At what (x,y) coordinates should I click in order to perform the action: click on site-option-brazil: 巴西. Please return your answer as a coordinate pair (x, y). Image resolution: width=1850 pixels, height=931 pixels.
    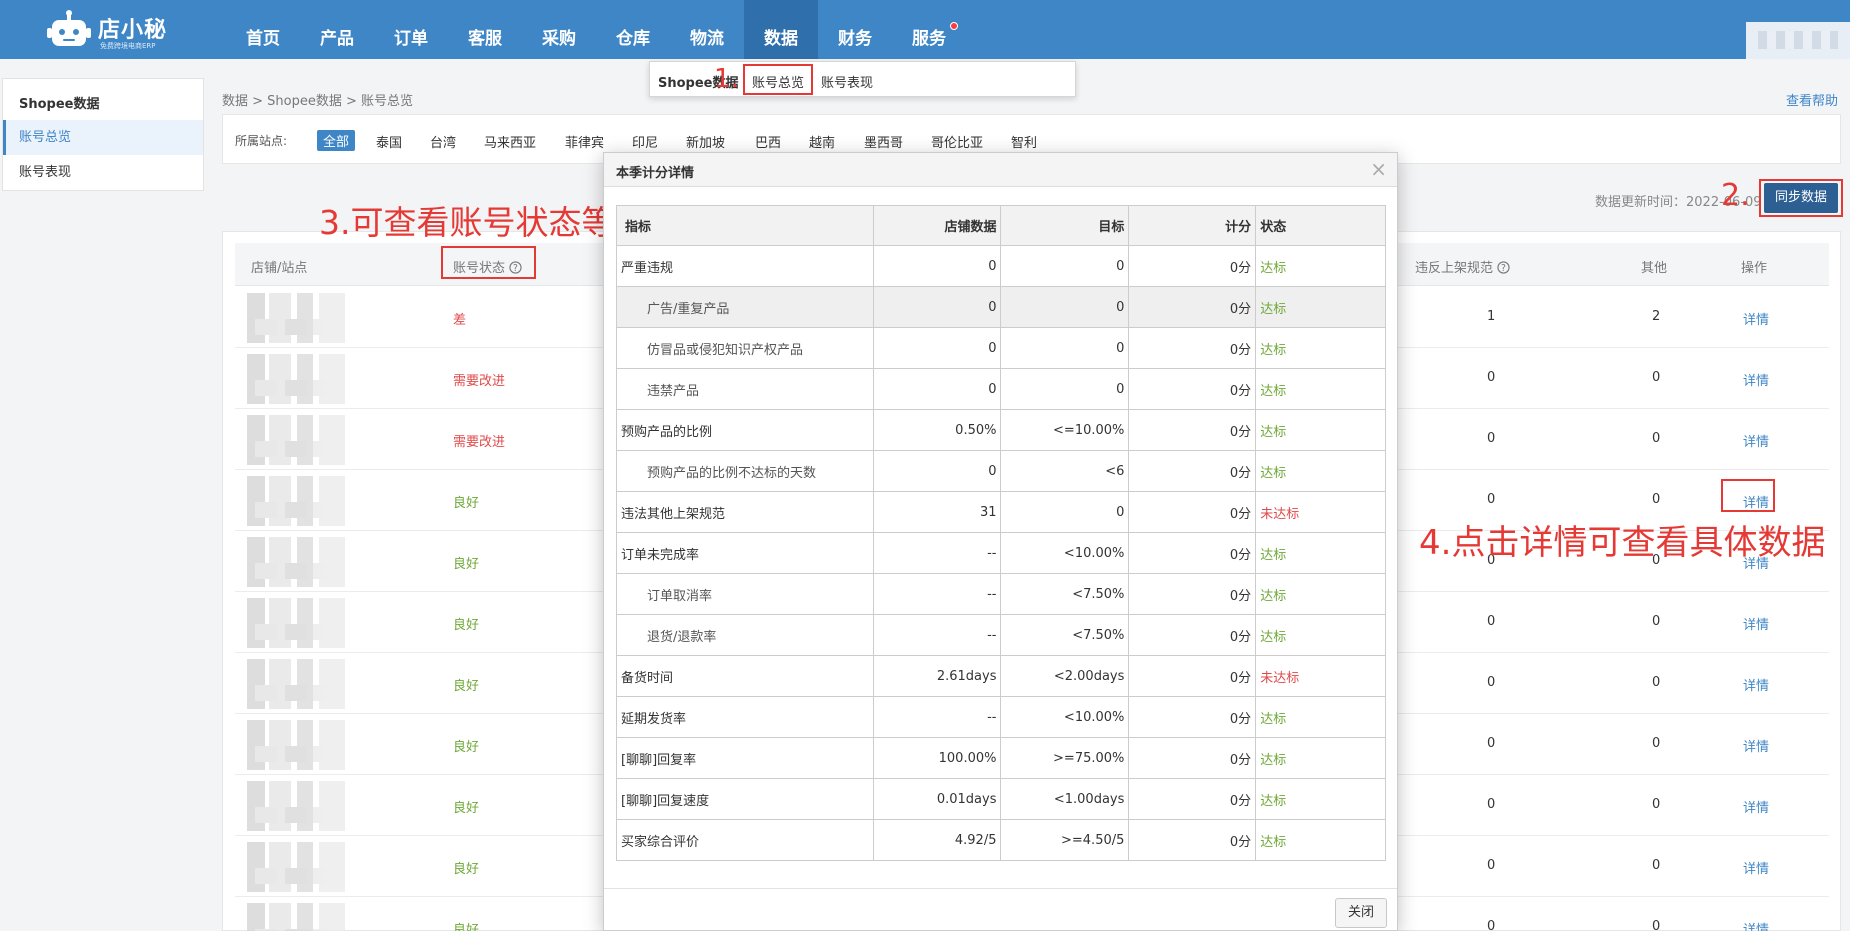
    Looking at the image, I should click on (768, 141).